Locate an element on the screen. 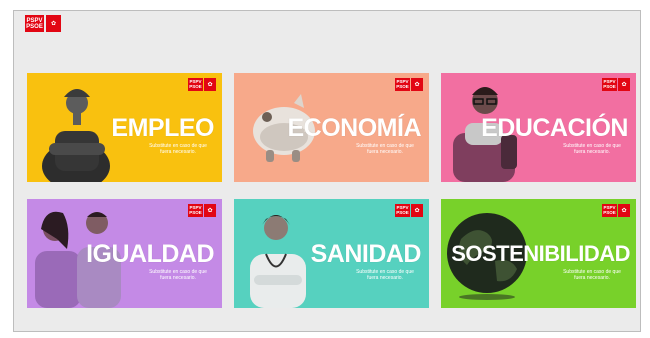 The width and height of the screenshot is (650, 338). site-logo: PSPV PSOE ✿ is located at coordinates (43, 23).